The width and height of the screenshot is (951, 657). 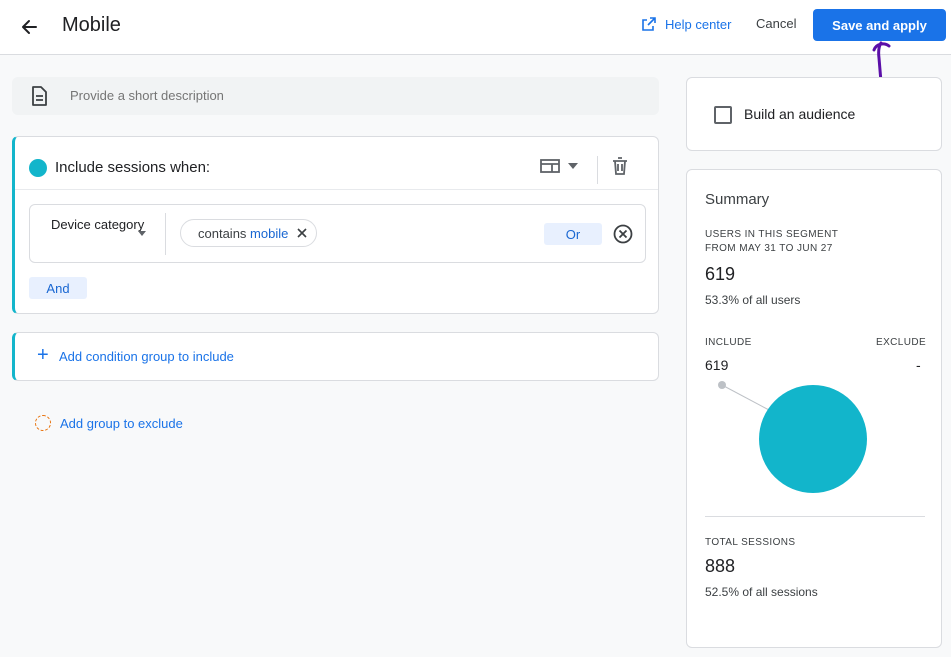 I want to click on exclude-label: EXCLUDE, so click(x=901, y=342).